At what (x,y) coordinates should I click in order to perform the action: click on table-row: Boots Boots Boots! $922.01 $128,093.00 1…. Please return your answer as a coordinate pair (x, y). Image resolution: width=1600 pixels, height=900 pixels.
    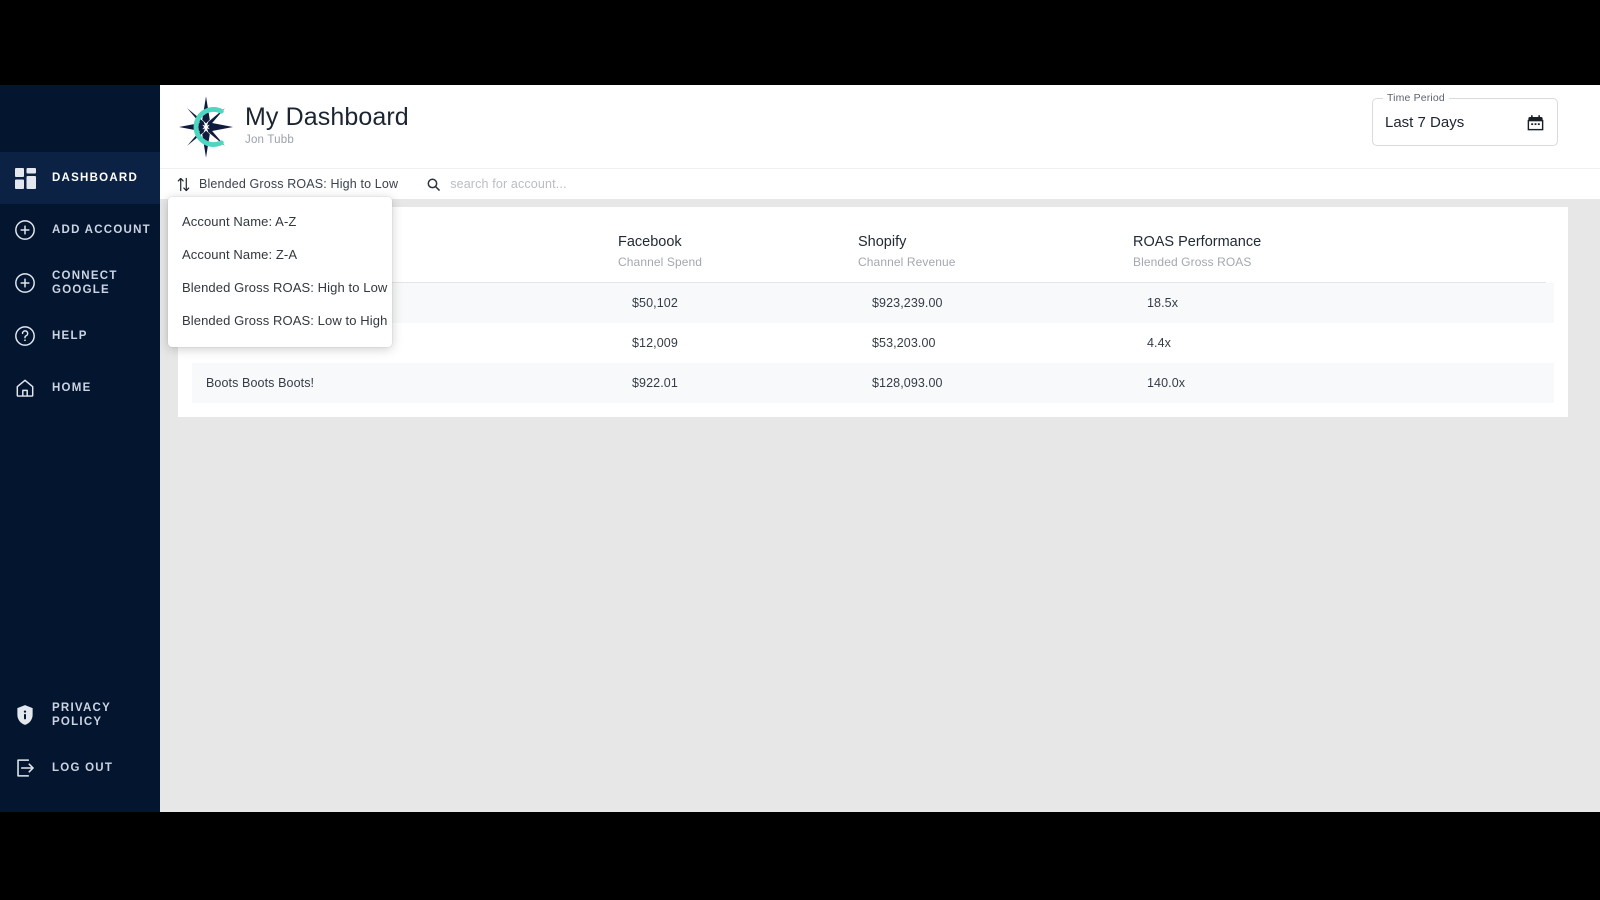
    Looking at the image, I should click on (873, 382).